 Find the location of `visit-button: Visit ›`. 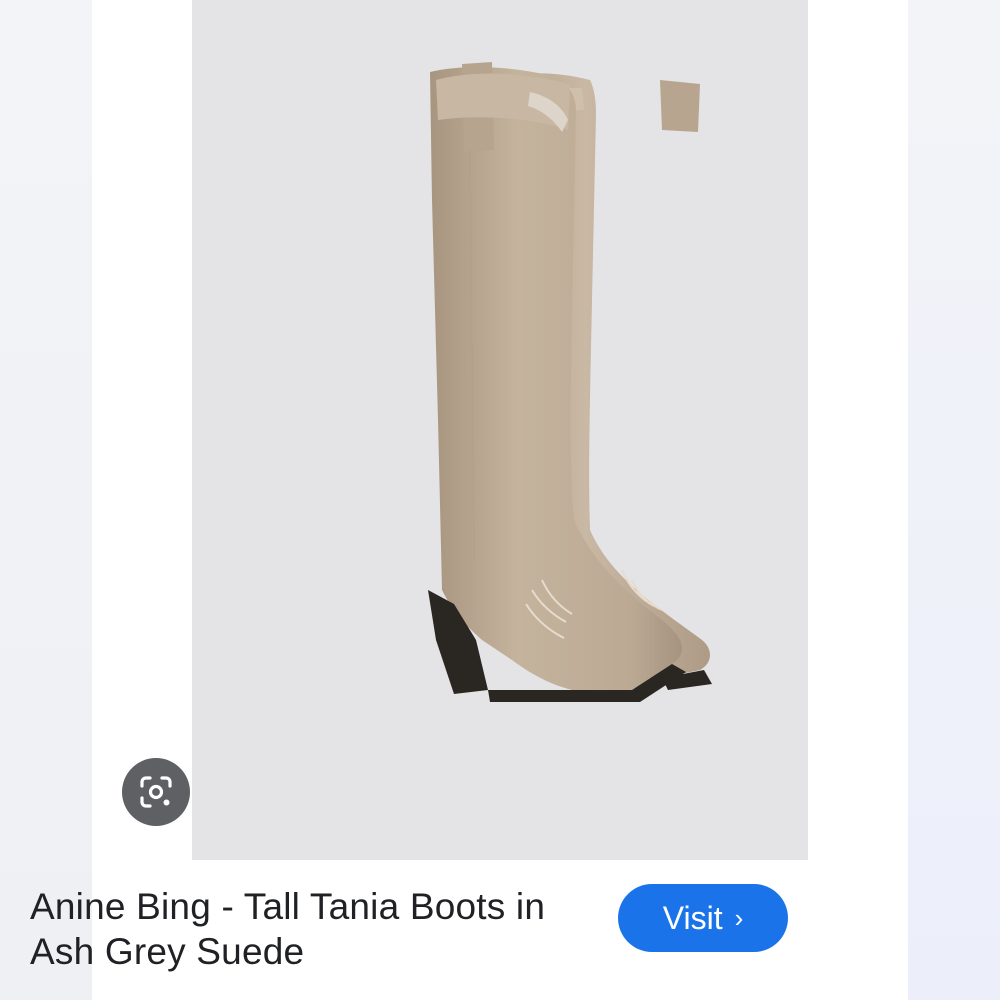

visit-button: Visit › is located at coordinates (703, 918).